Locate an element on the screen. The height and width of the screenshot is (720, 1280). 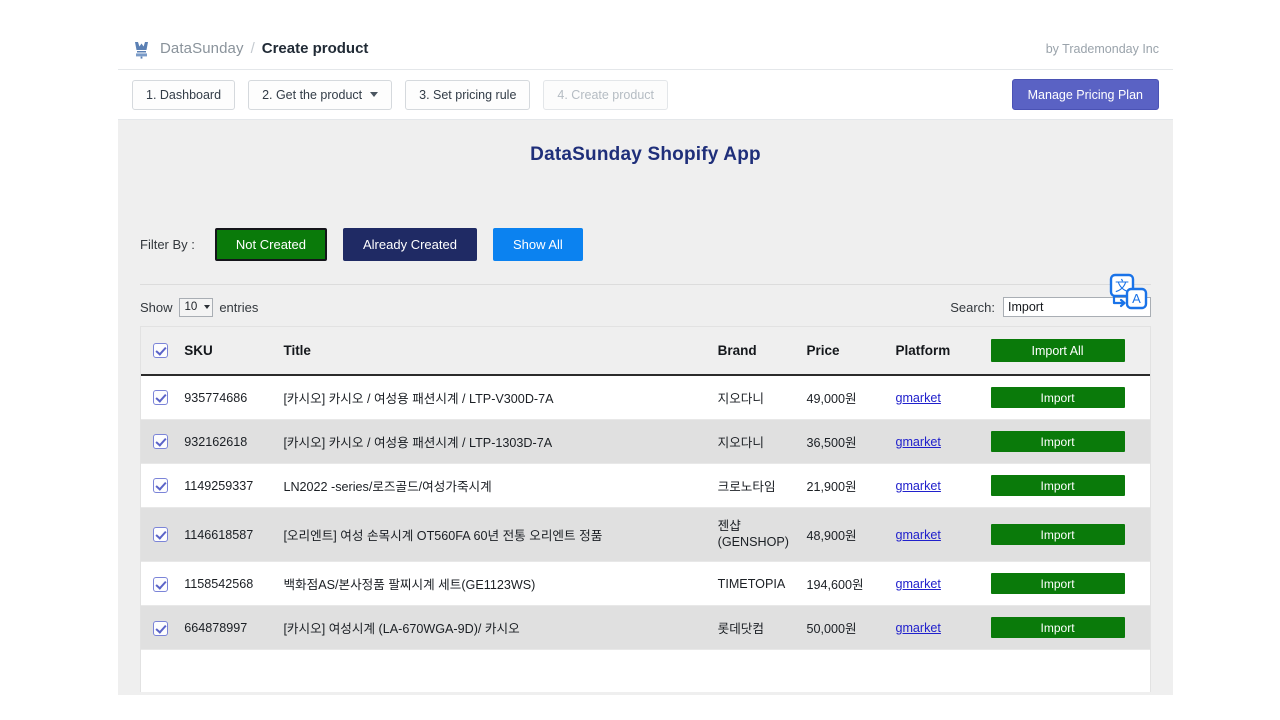
column-header-brand: Brand is located at coordinates (756, 351).